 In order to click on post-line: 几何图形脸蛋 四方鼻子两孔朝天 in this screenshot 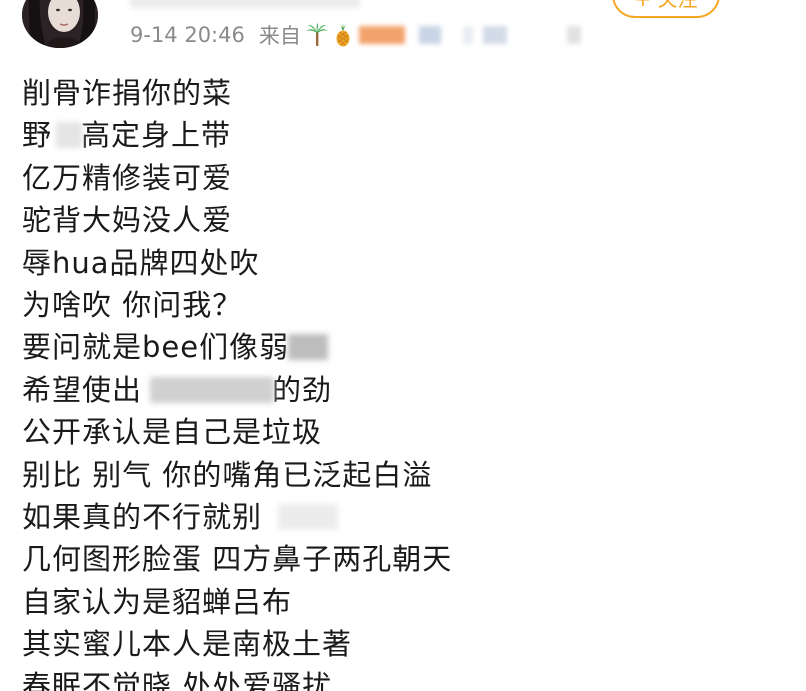, I will do `click(237, 559)`.